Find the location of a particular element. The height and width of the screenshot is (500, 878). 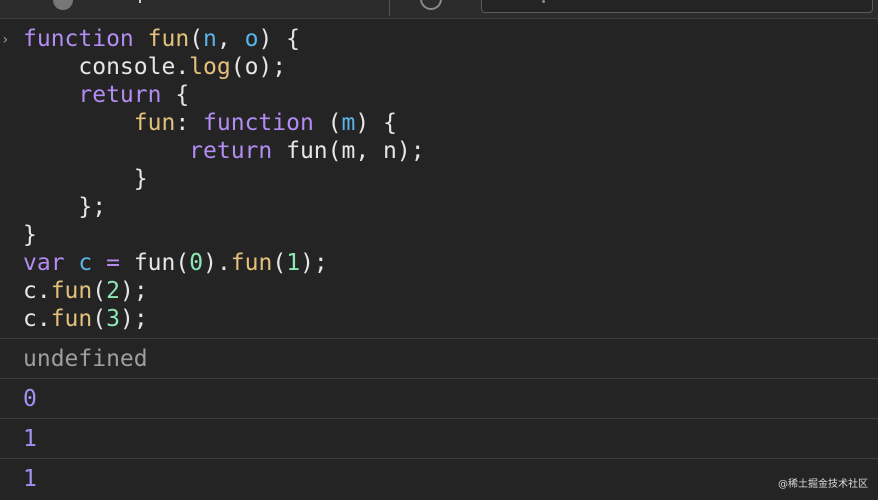

code-token: n is located at coordinates (210, 39).